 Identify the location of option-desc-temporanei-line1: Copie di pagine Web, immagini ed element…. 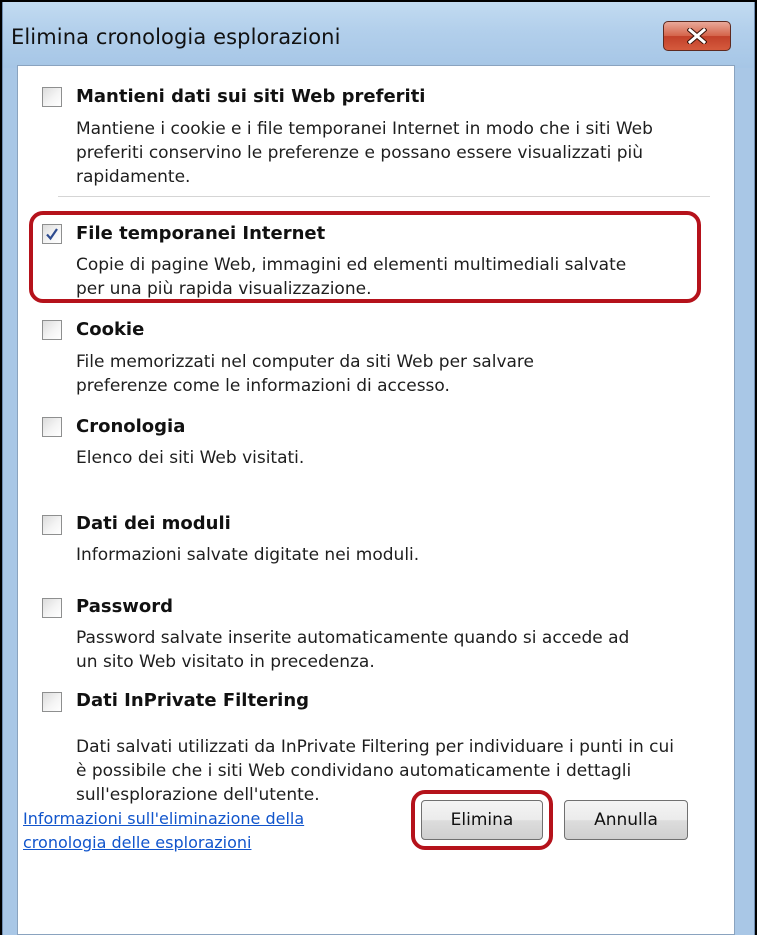
(351, 265).